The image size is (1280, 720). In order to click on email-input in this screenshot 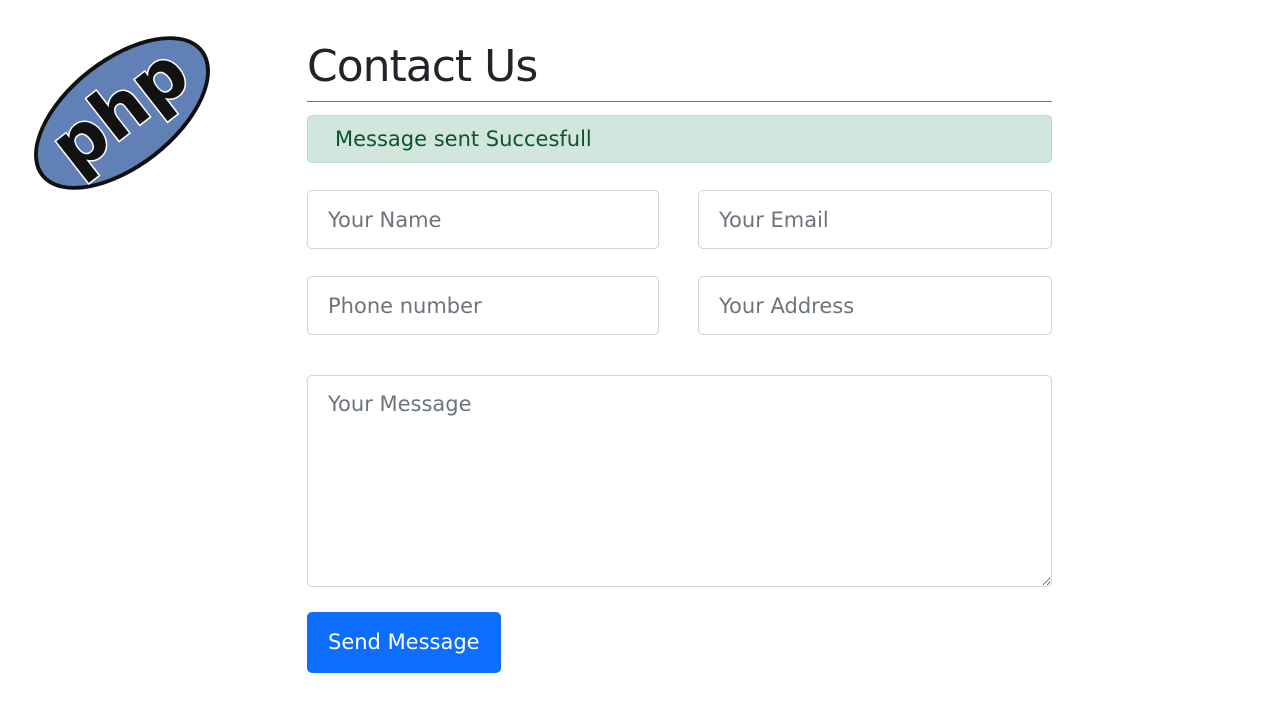, I will do `click(875, 219)`.